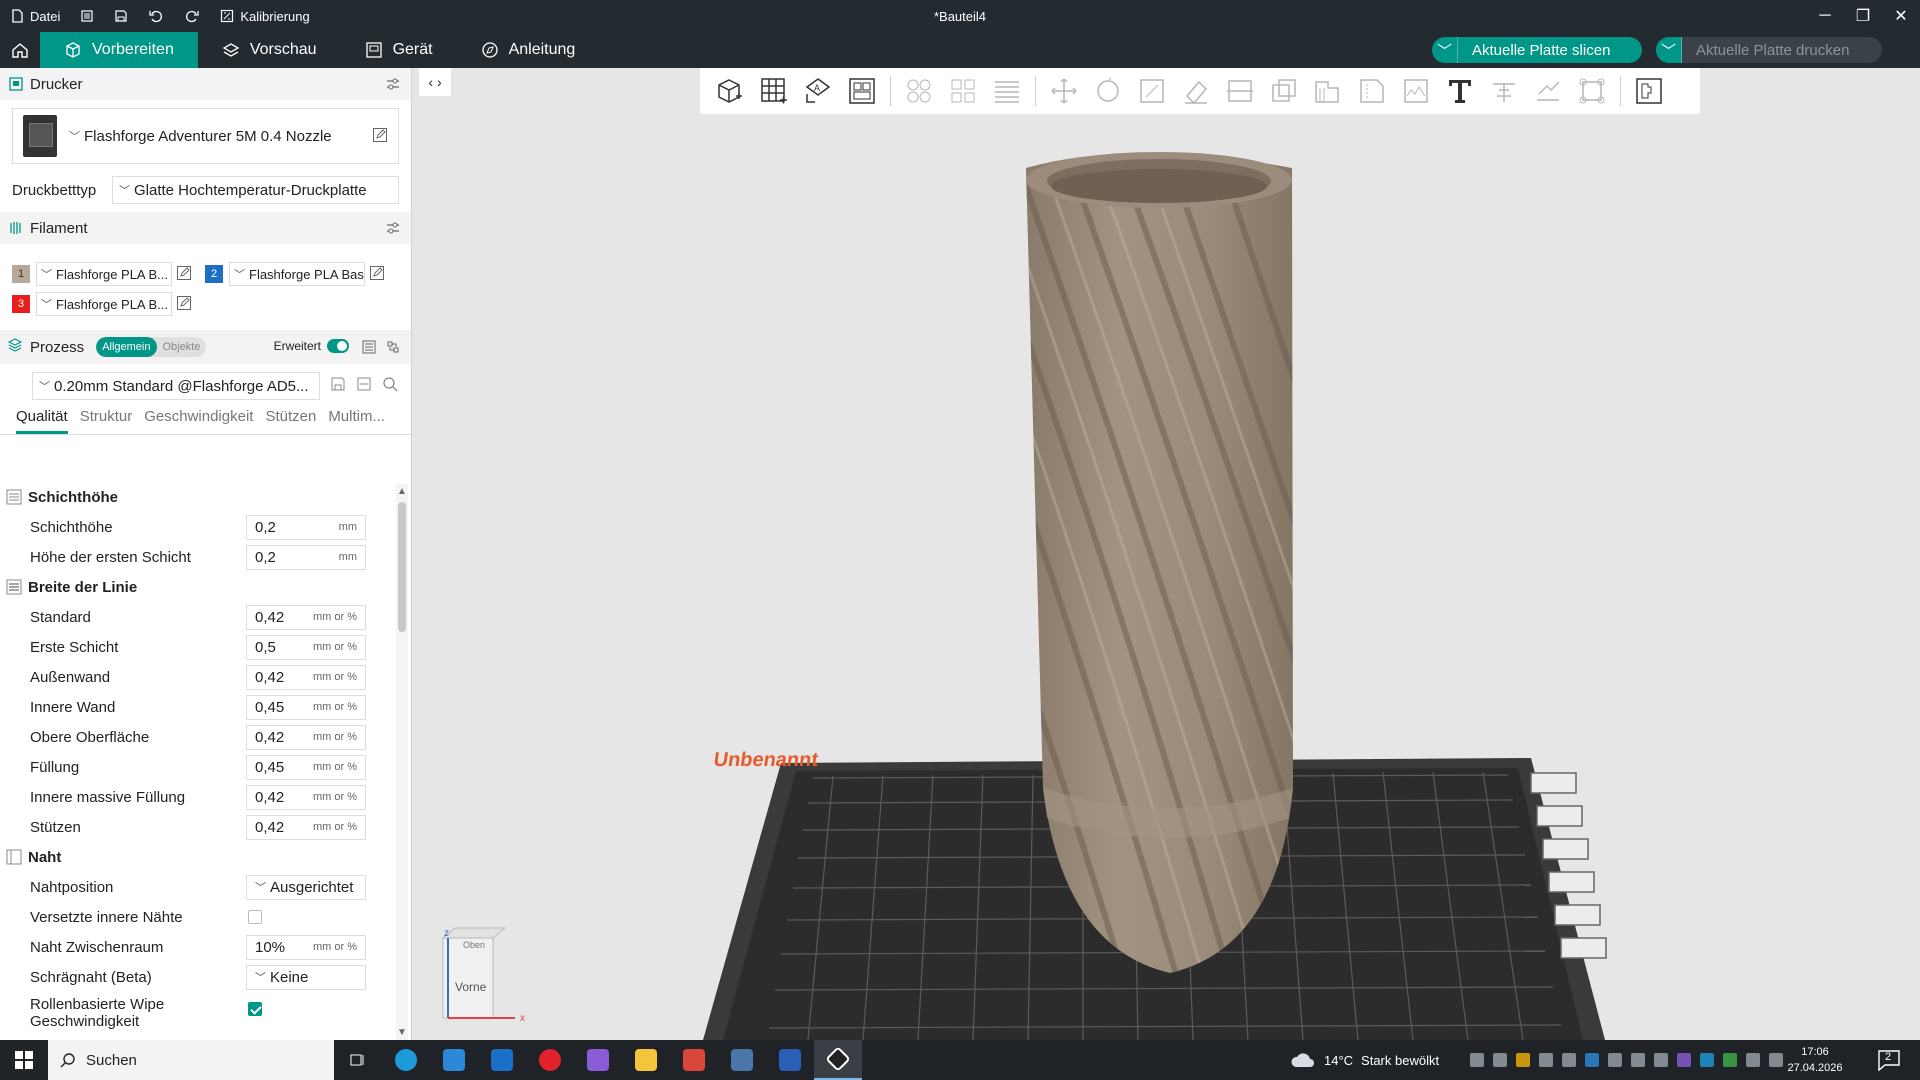 The image size is (1920, 1080). What do you see at coordinates (919, 91) in the screenshot?
I see `split-objects-button` at bounding box center [919, 91].